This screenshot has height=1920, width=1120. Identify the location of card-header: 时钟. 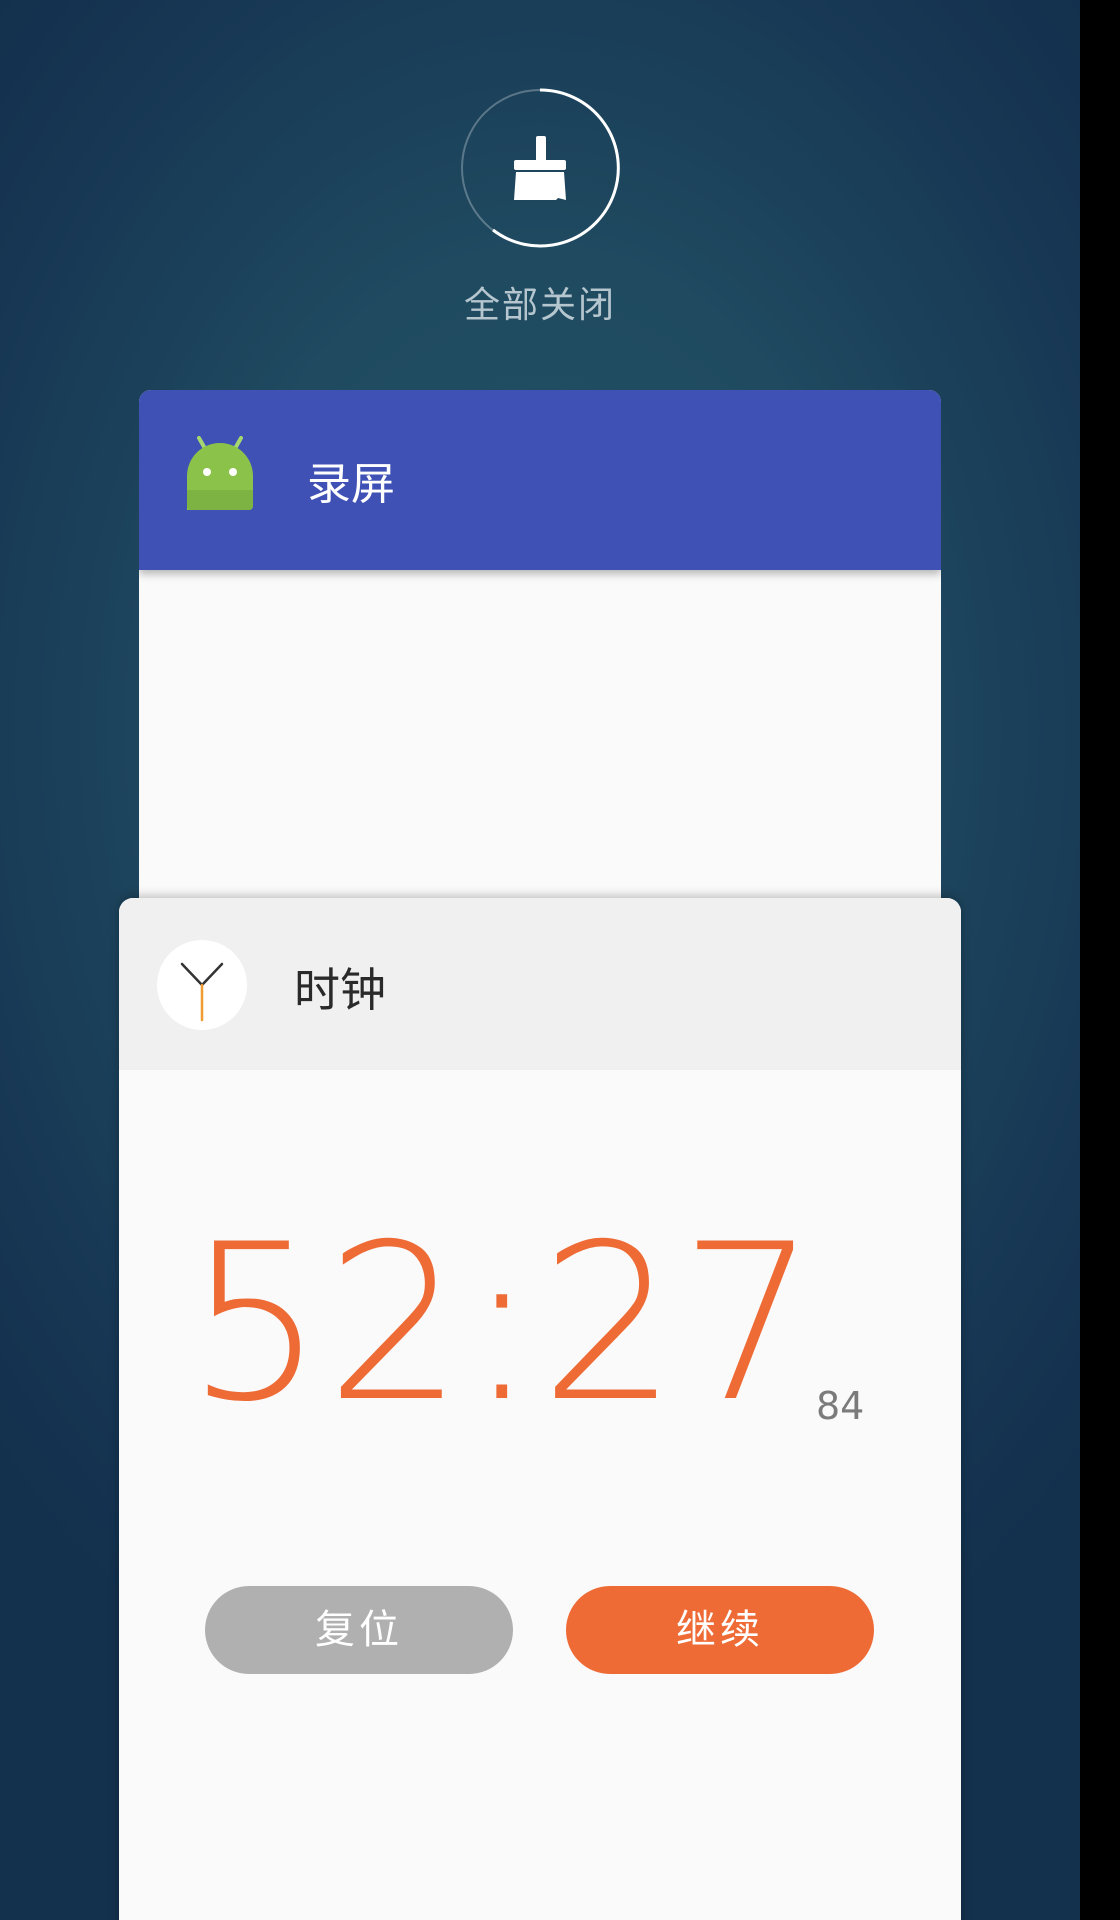
(540, 984).